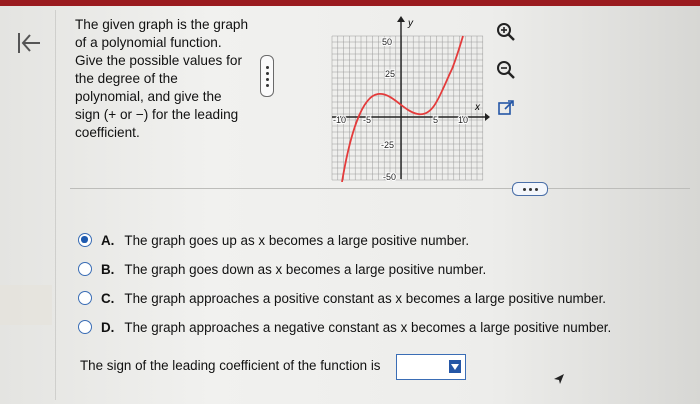 The image size is (700, 404). What do you see at coordinates (350, 3) in the screenshot?
I see `top-bar` at bounding box center [350, 3].